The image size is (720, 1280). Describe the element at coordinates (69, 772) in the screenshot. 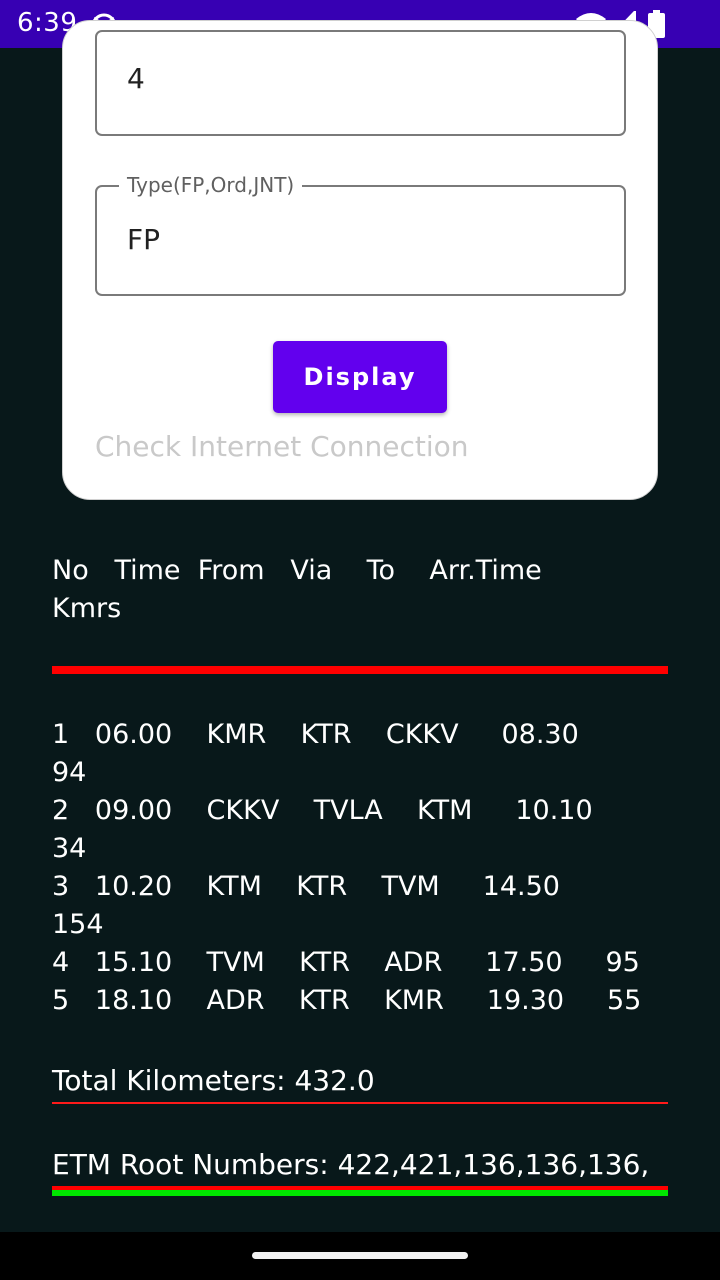

I see `schedule-row: 94` at that location.